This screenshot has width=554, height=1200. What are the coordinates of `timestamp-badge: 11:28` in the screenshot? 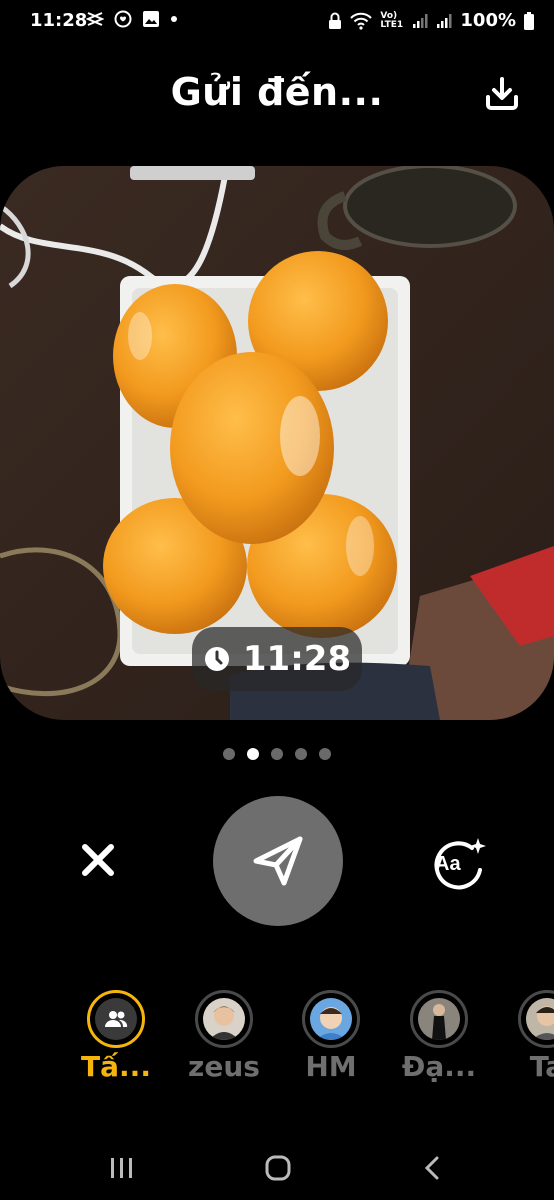 It's located at (277, 659).